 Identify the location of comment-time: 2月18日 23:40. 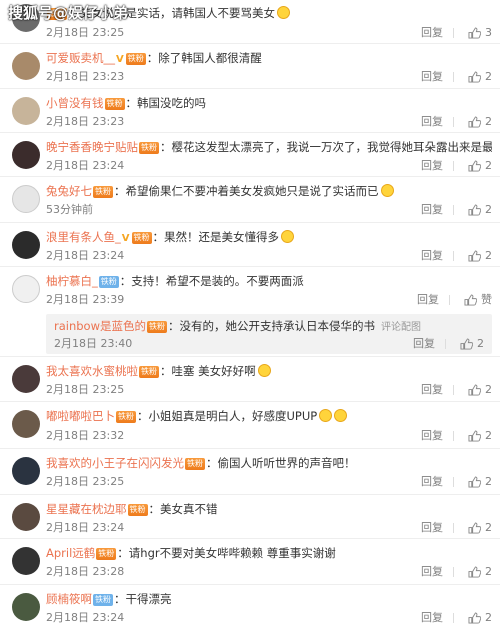
(93, 343).